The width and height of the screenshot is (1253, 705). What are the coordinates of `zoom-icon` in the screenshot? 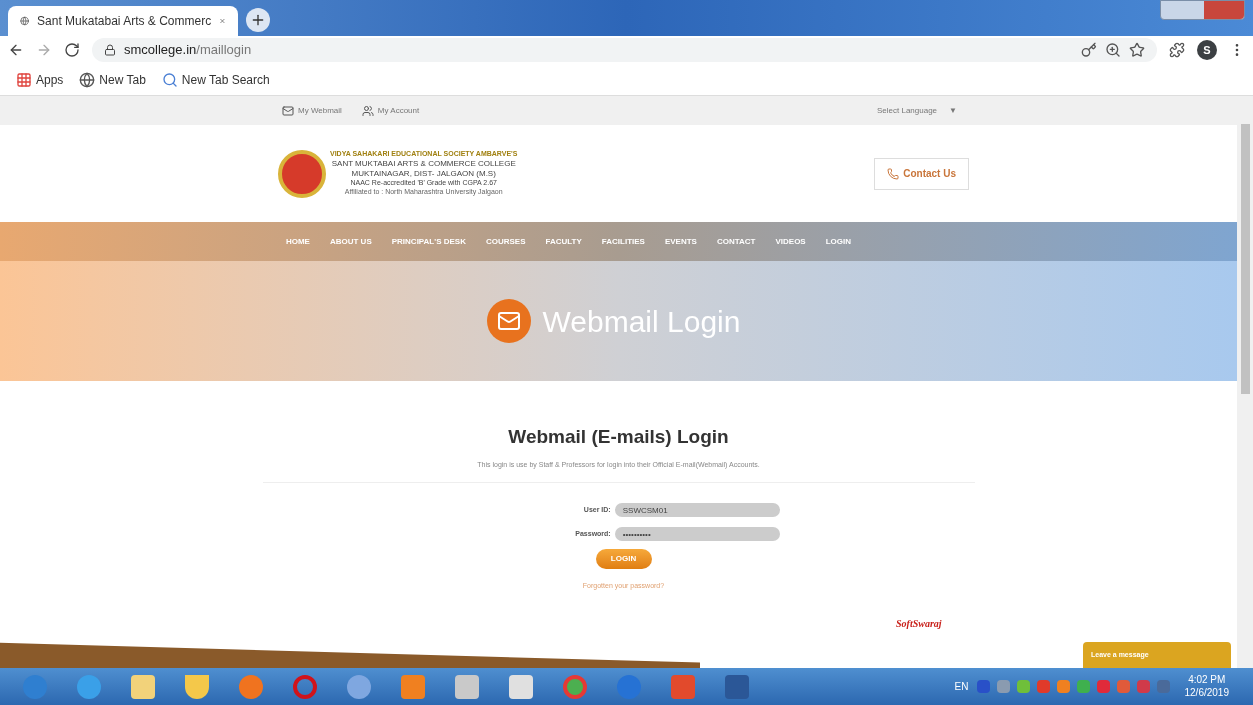 It's located at (1113, 50).